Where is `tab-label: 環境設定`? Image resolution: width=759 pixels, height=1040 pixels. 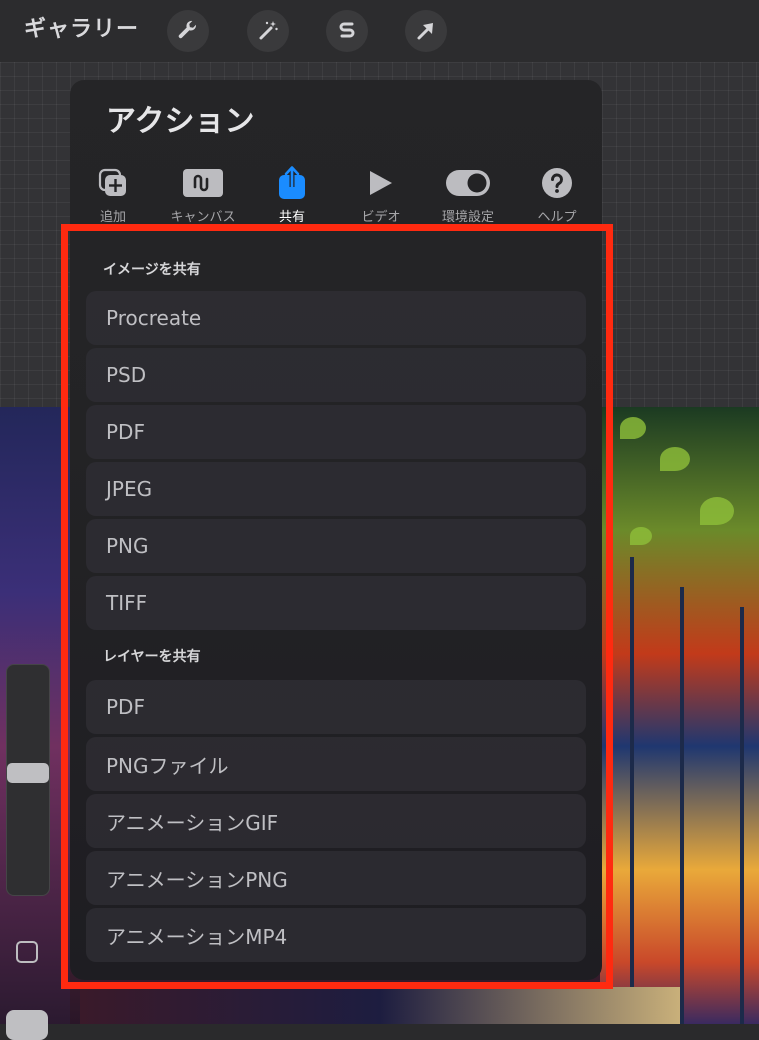
tab-label: 環境設定 is located at coordinates (467, 217).